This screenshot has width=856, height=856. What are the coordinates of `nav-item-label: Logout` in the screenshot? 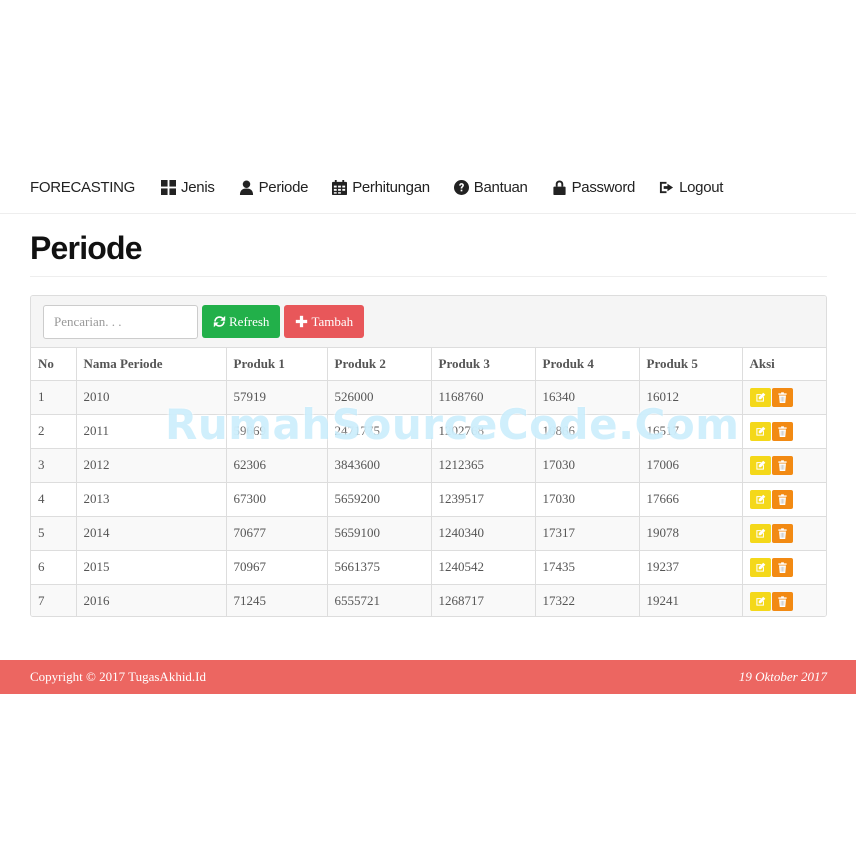 It's located at (701, 187).